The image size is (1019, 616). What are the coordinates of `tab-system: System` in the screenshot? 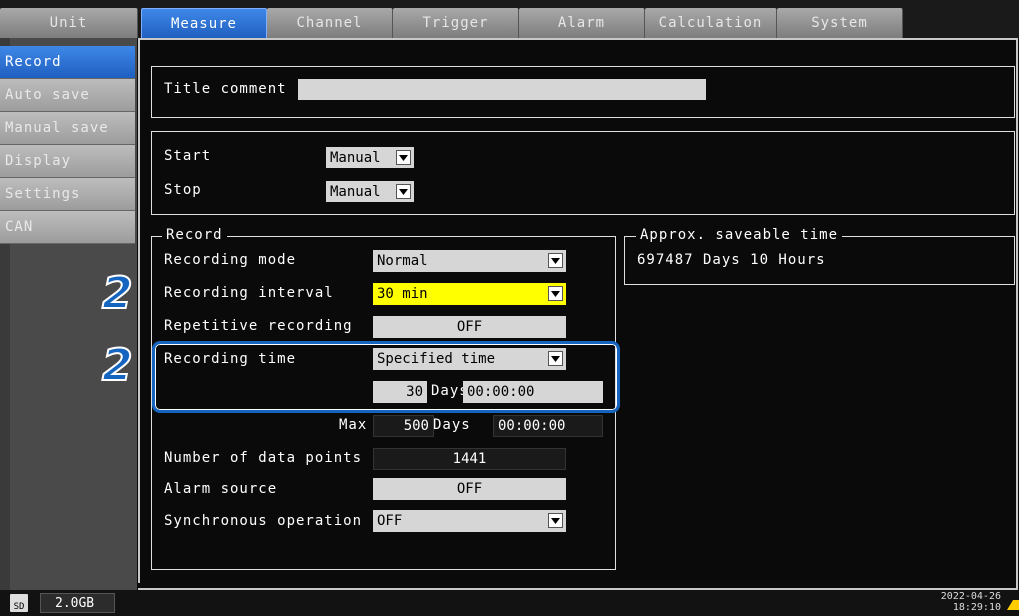 It's located at (840, 23).